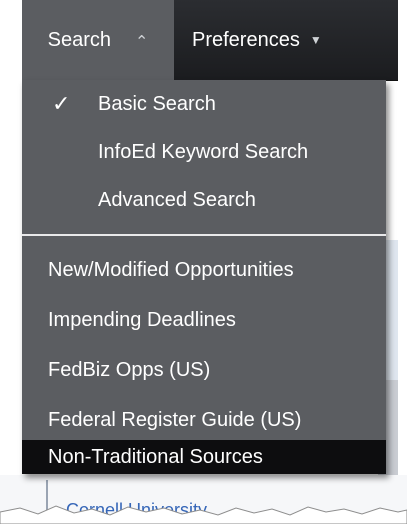 Image resolution: width=407 pixels, height=524 pixels. Describe the element at coordinates (157, 103) in the screenshot. I see `menu-item-label: Basic Search` at that location.